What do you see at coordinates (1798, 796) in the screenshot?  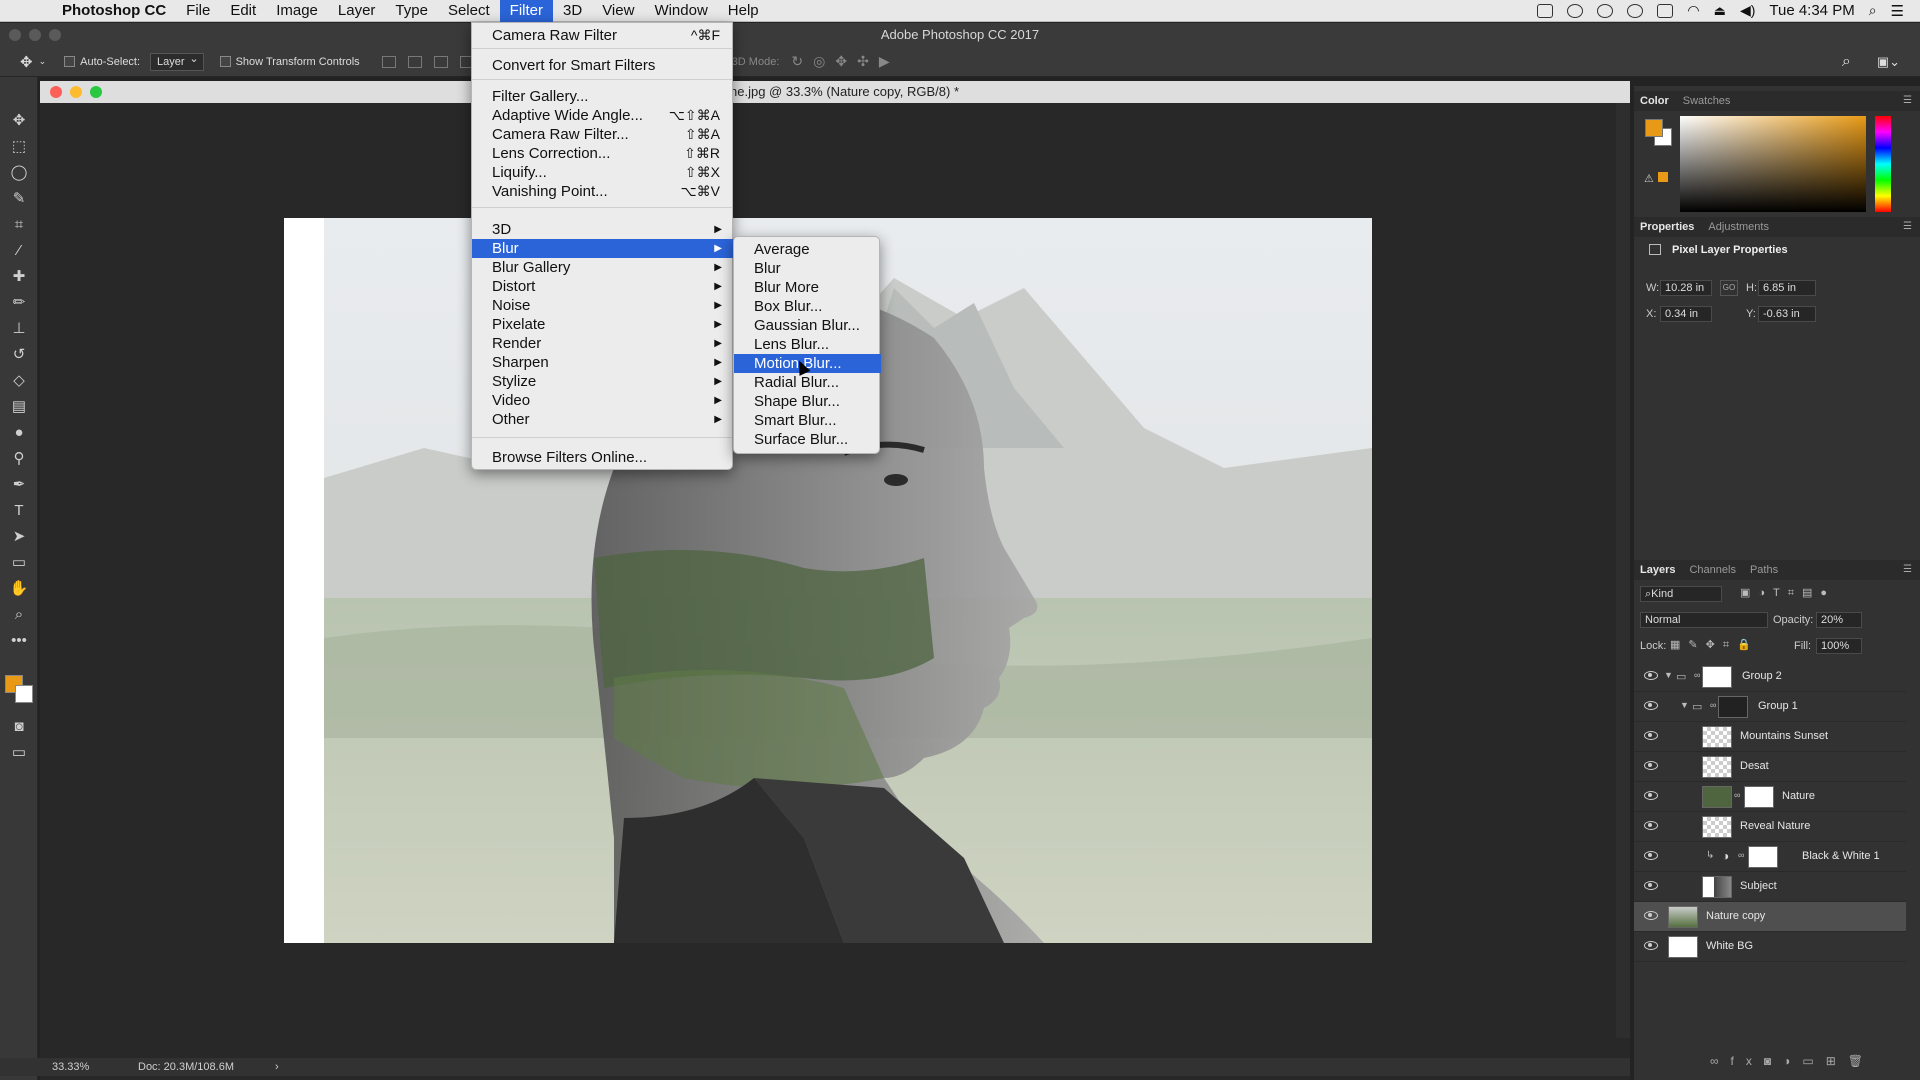 I see `layer-name: Nature` at bounding box center [1798, 796].